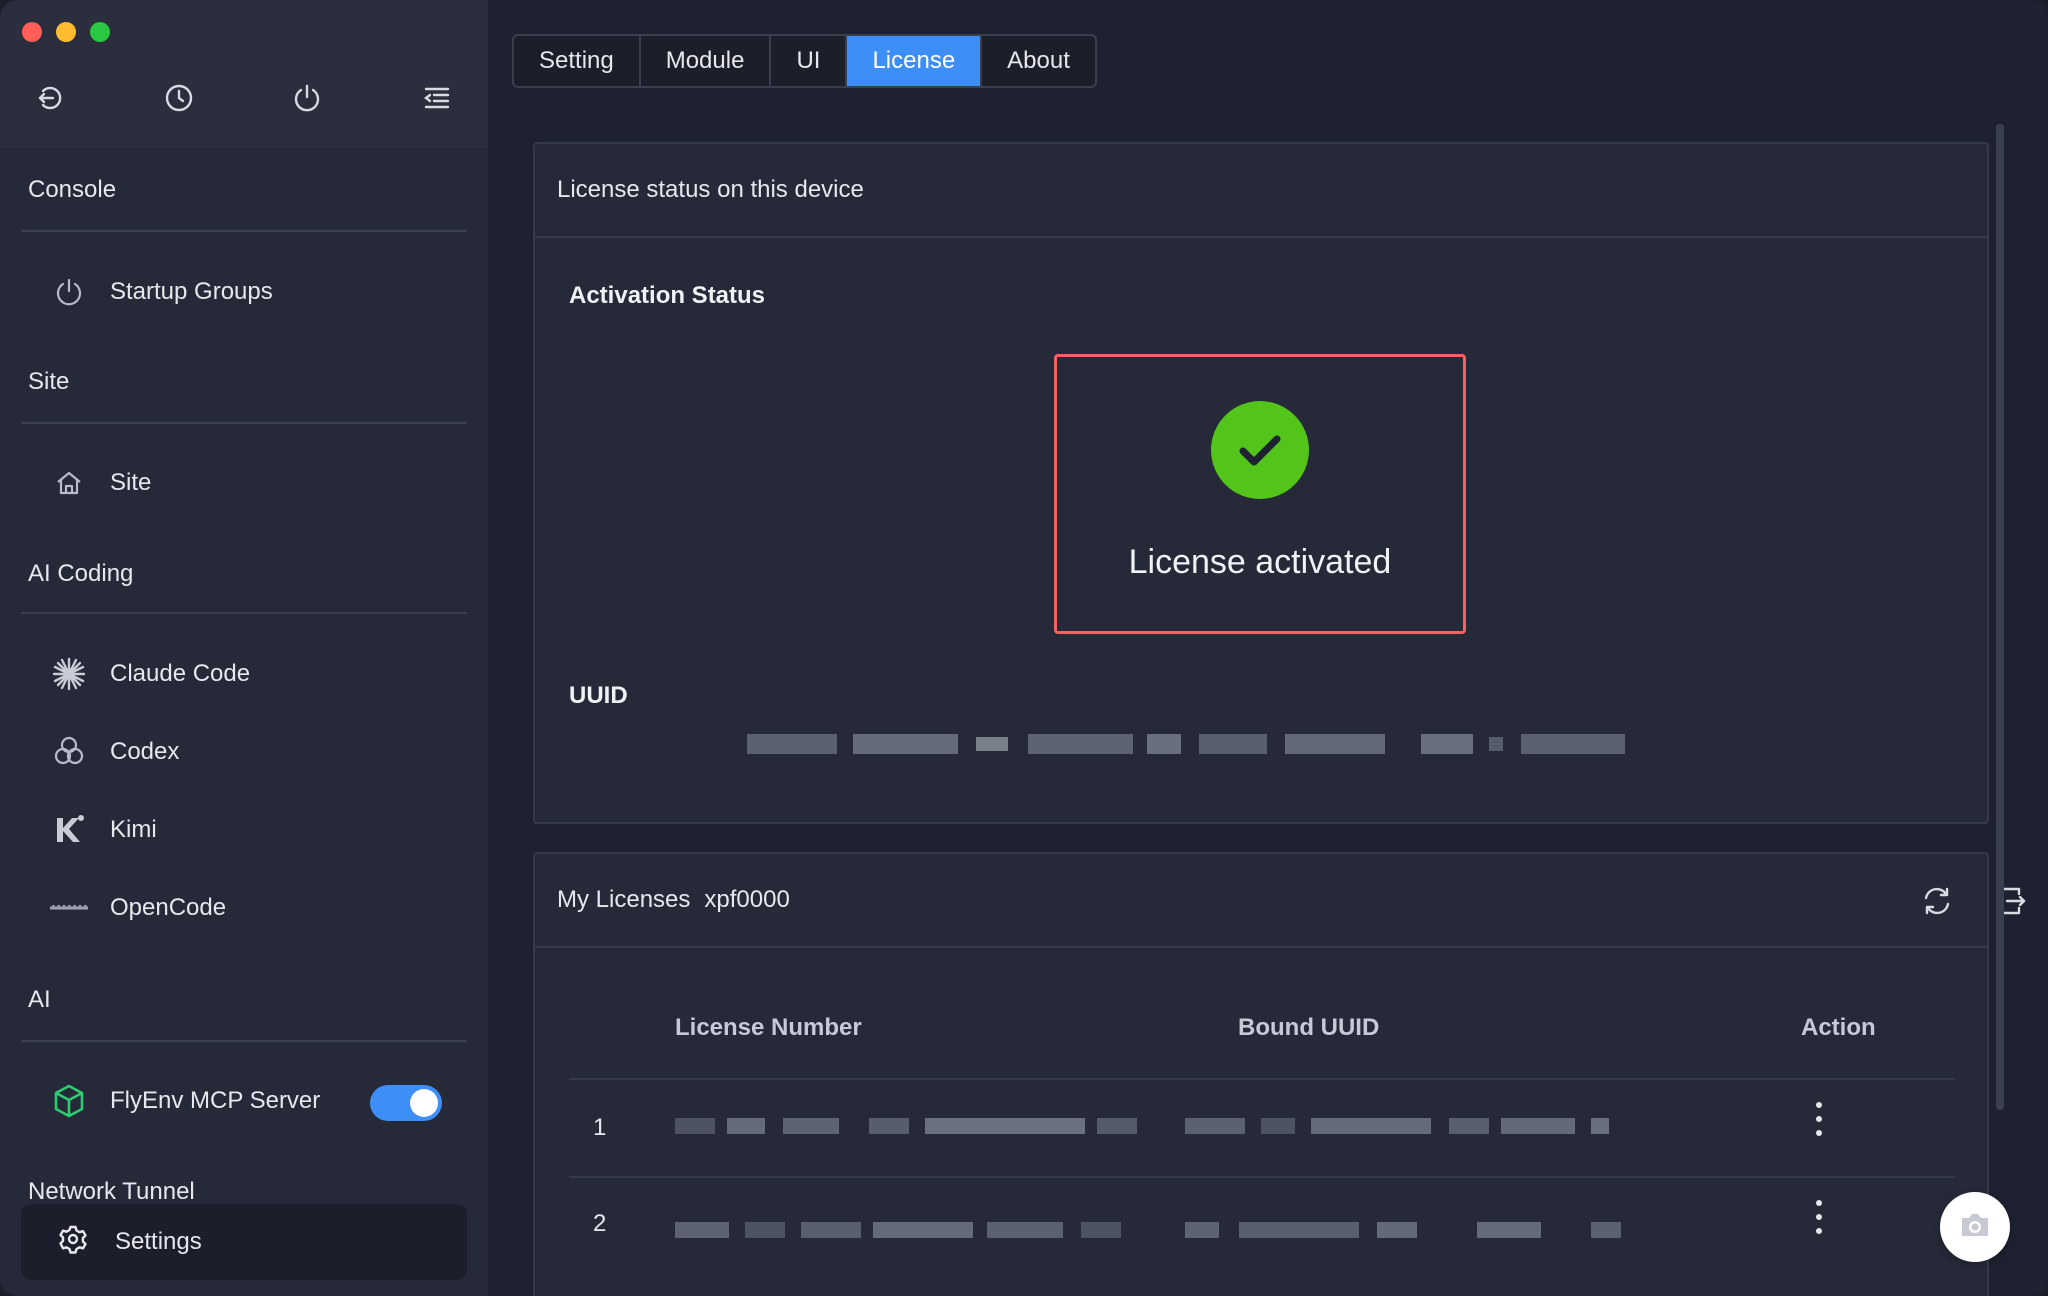 Image resolution: width=2048 pixels, height=1296 pixels. I want to click on window-controls, so click(66, 32).